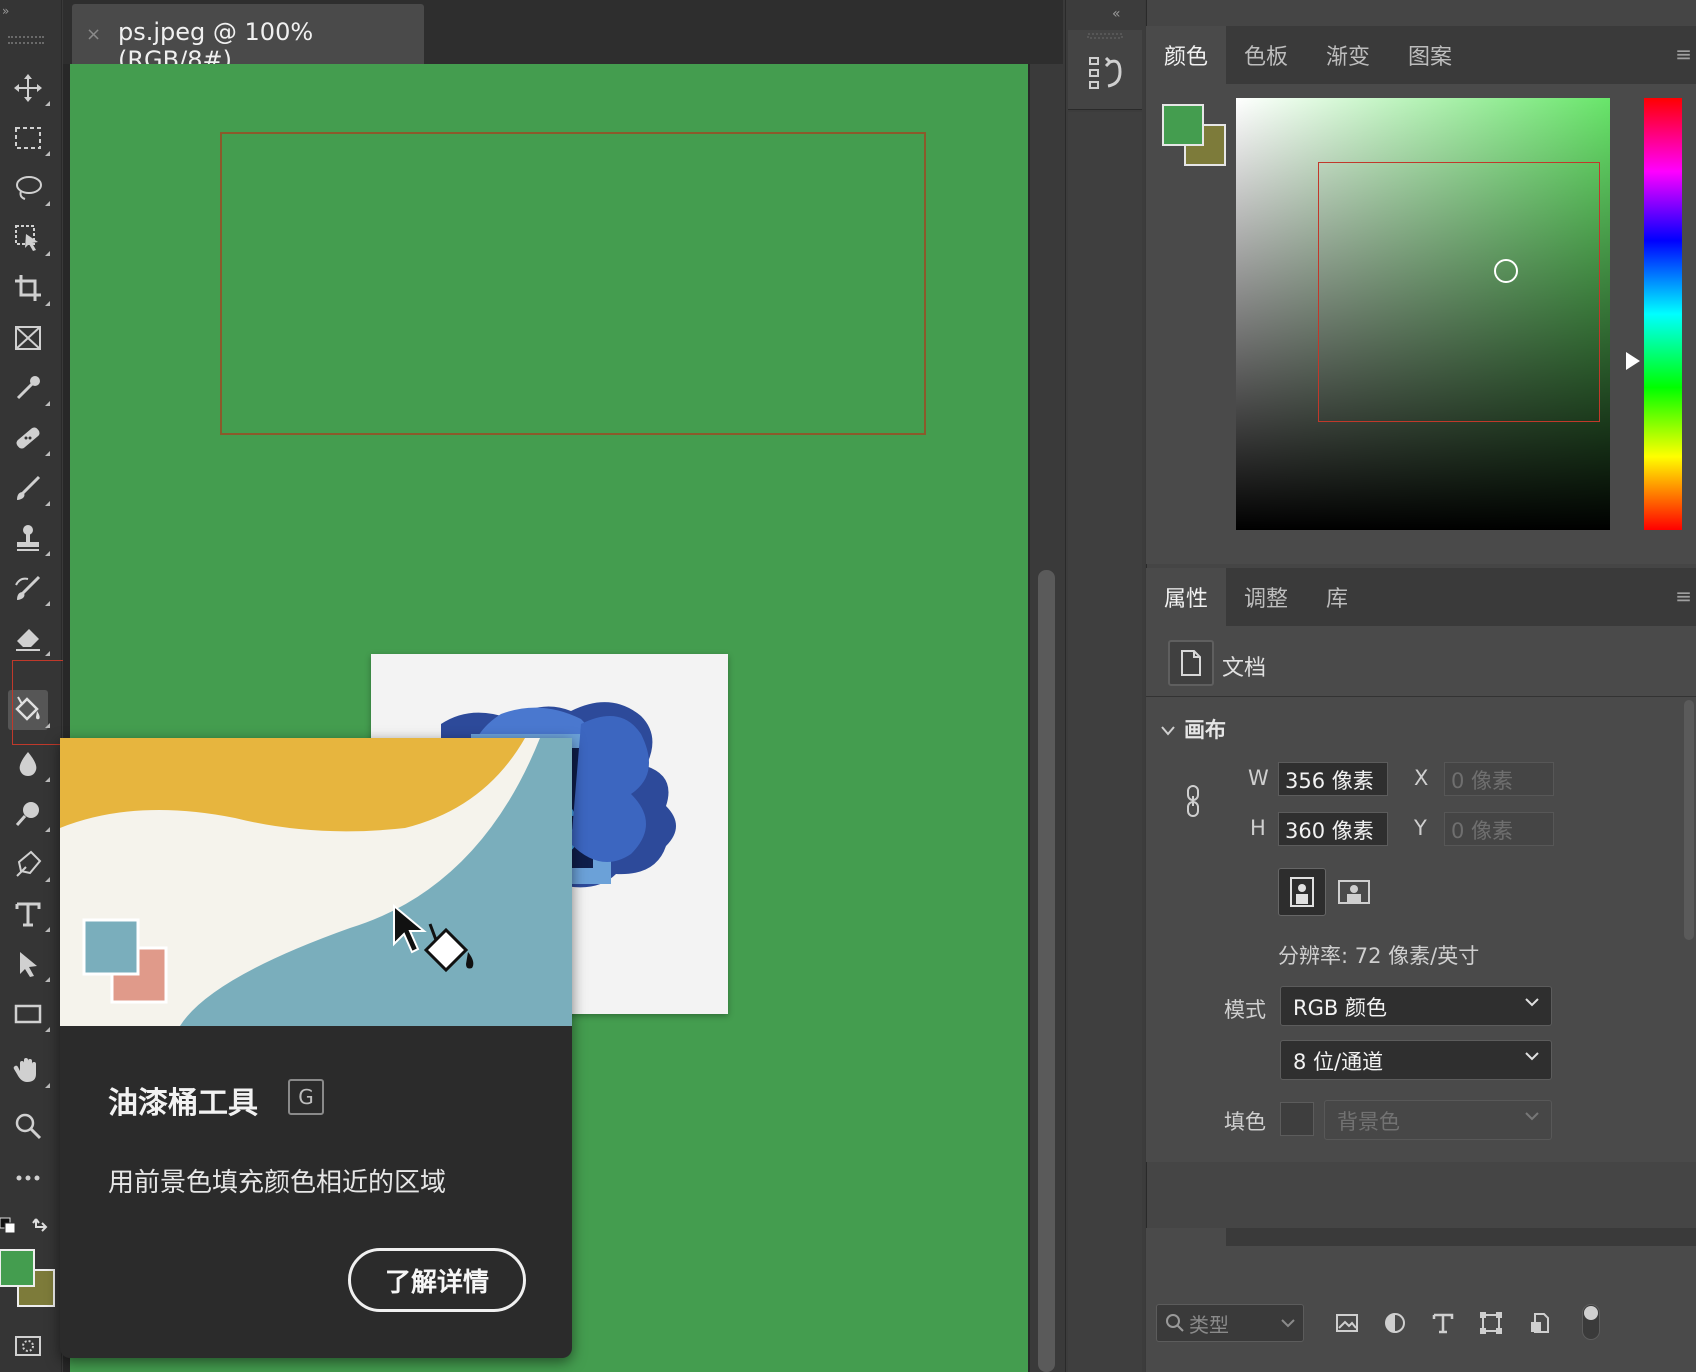  I want to click on type-tool, so click(29, 914).